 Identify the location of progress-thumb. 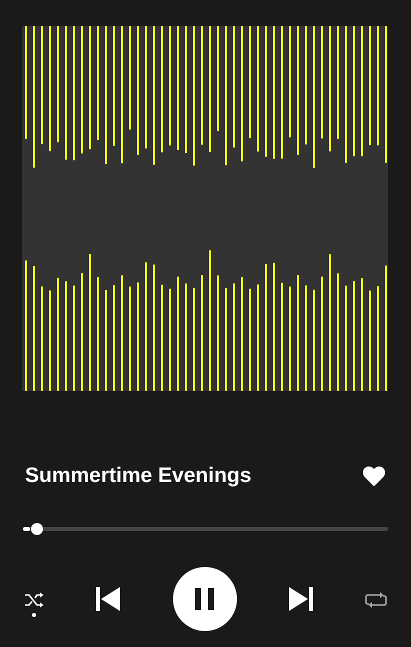
(37, 529).